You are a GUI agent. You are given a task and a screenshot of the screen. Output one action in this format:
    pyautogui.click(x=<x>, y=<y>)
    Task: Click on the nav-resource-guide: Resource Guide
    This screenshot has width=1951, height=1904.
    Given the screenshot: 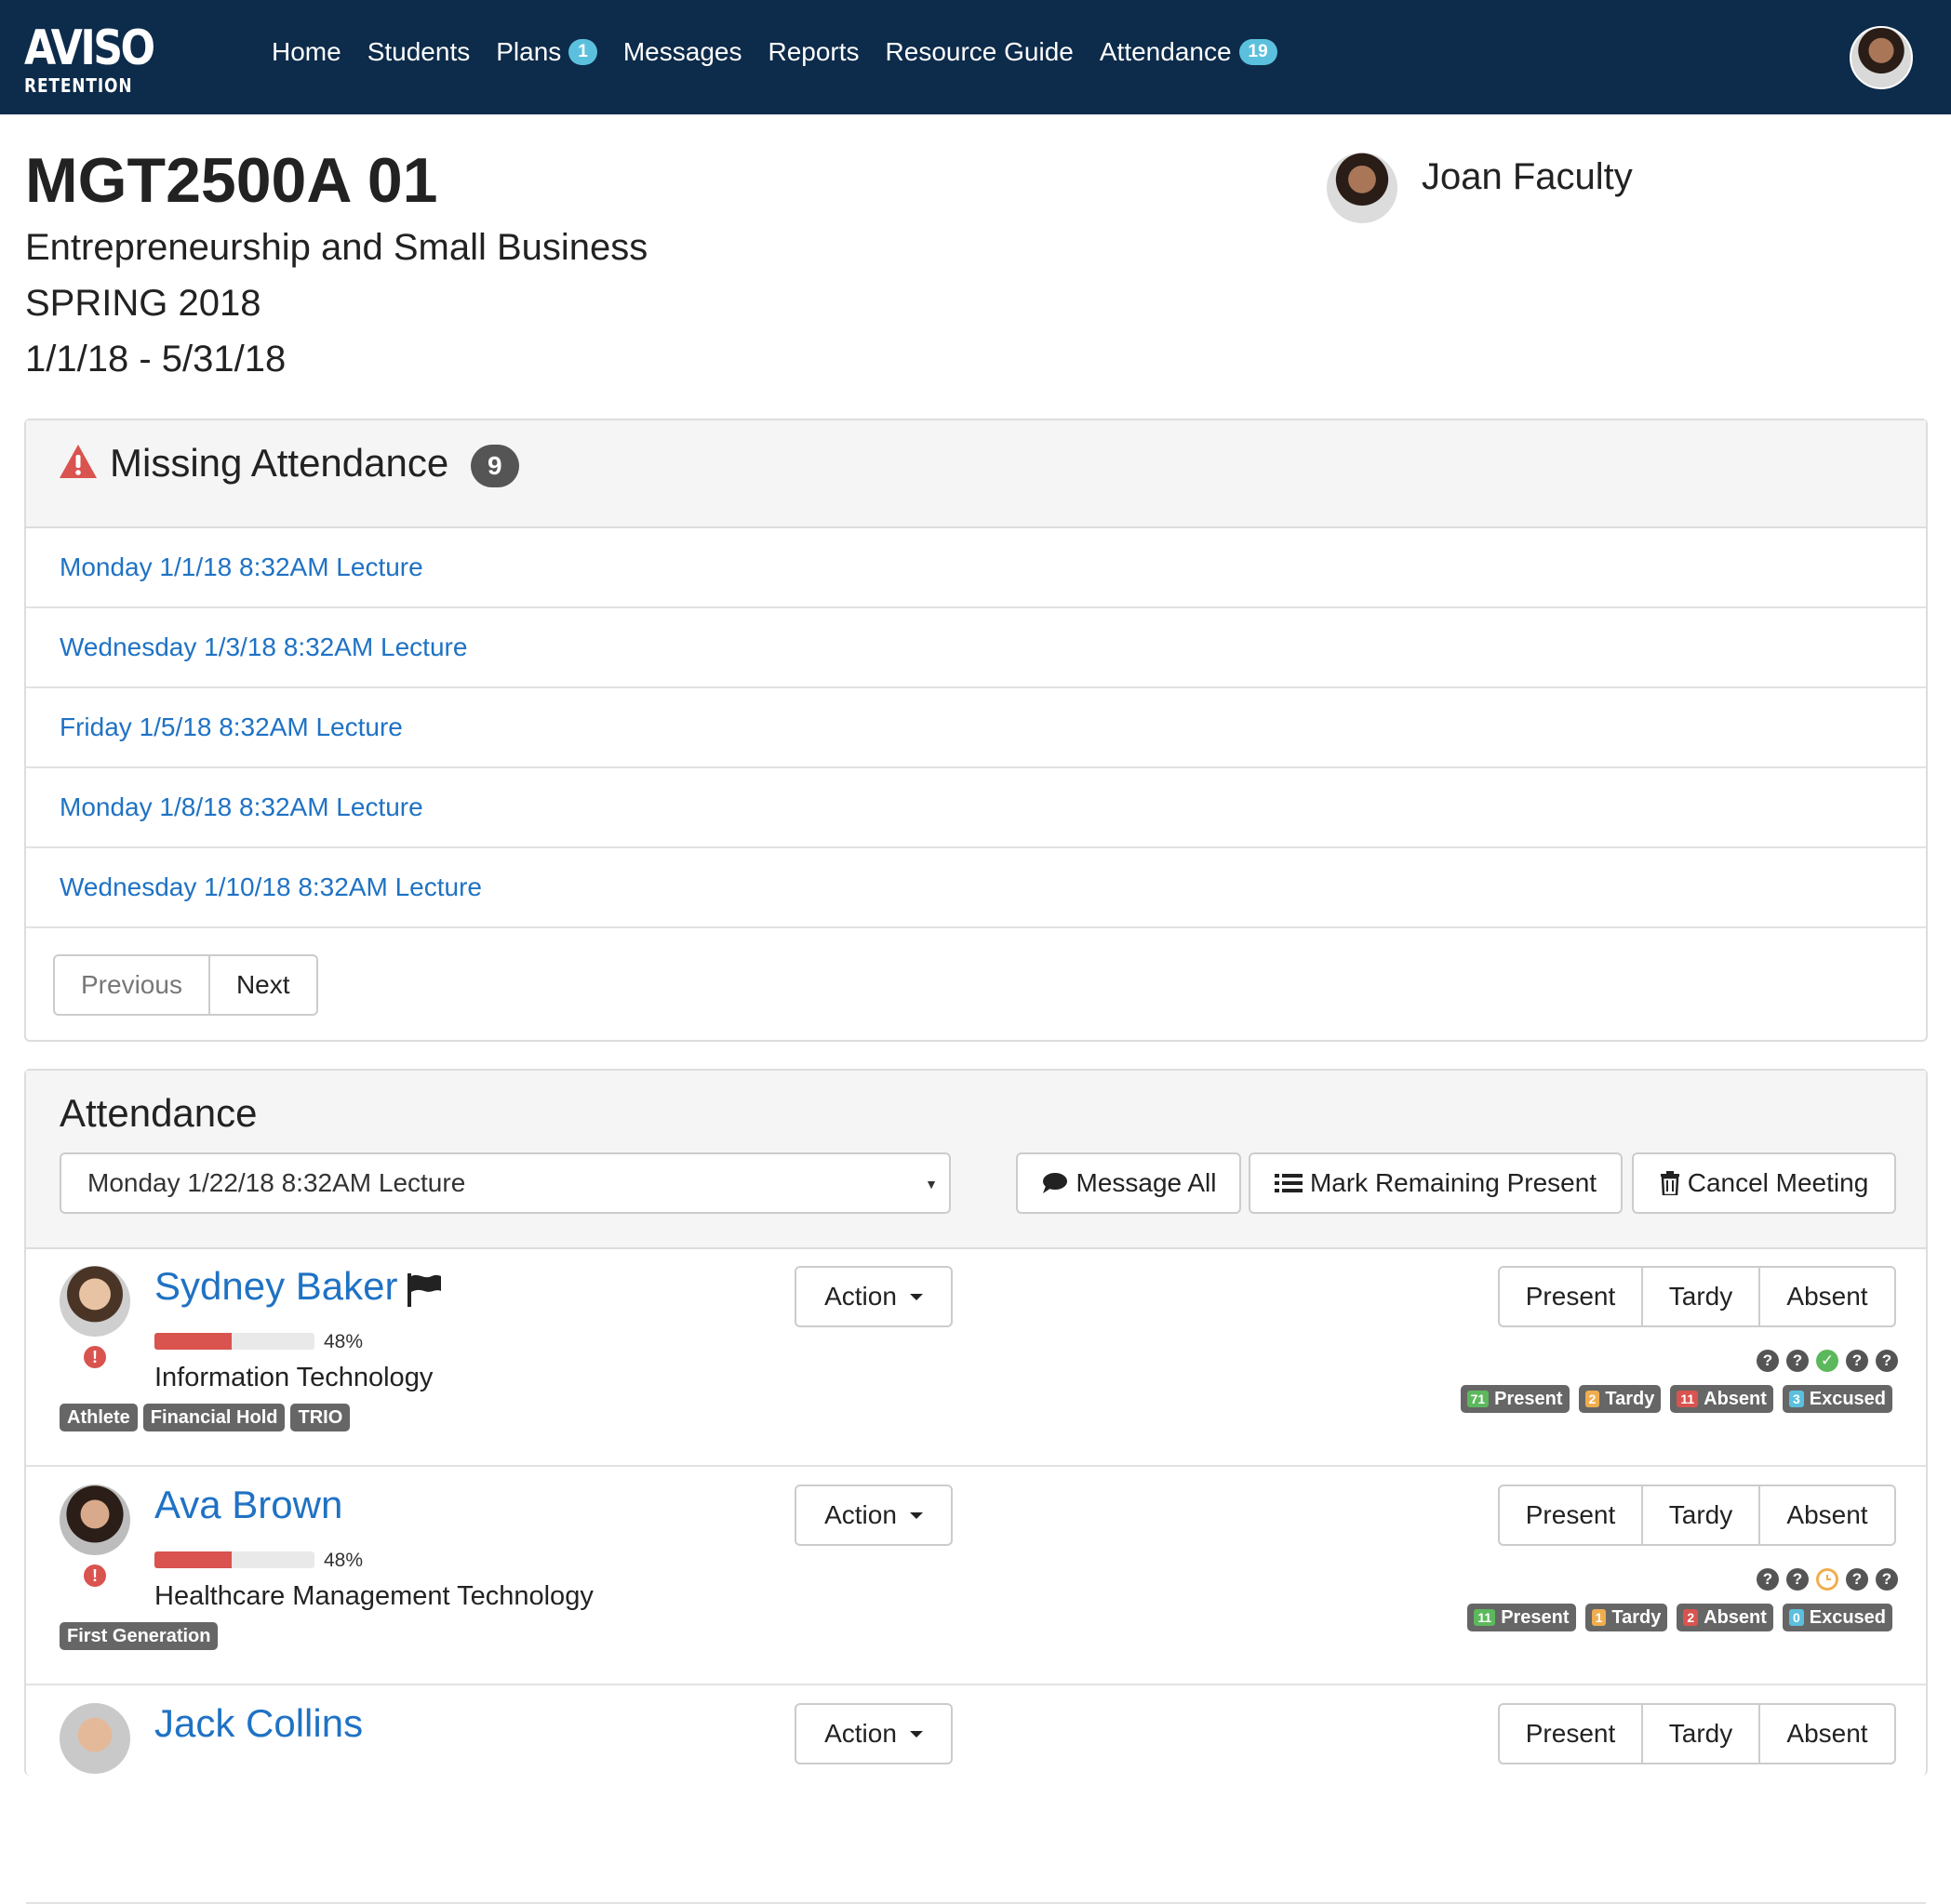 What is the action you would take?
    pyautogui.click(x=980, y=52)
    